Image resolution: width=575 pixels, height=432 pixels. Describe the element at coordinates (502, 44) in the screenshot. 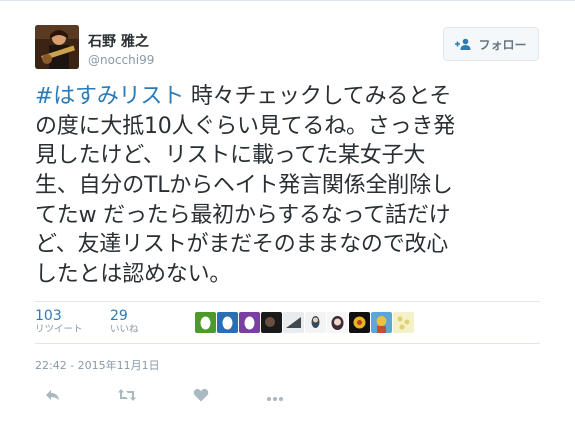

I see `follow-button-label: フォロー` at that location.